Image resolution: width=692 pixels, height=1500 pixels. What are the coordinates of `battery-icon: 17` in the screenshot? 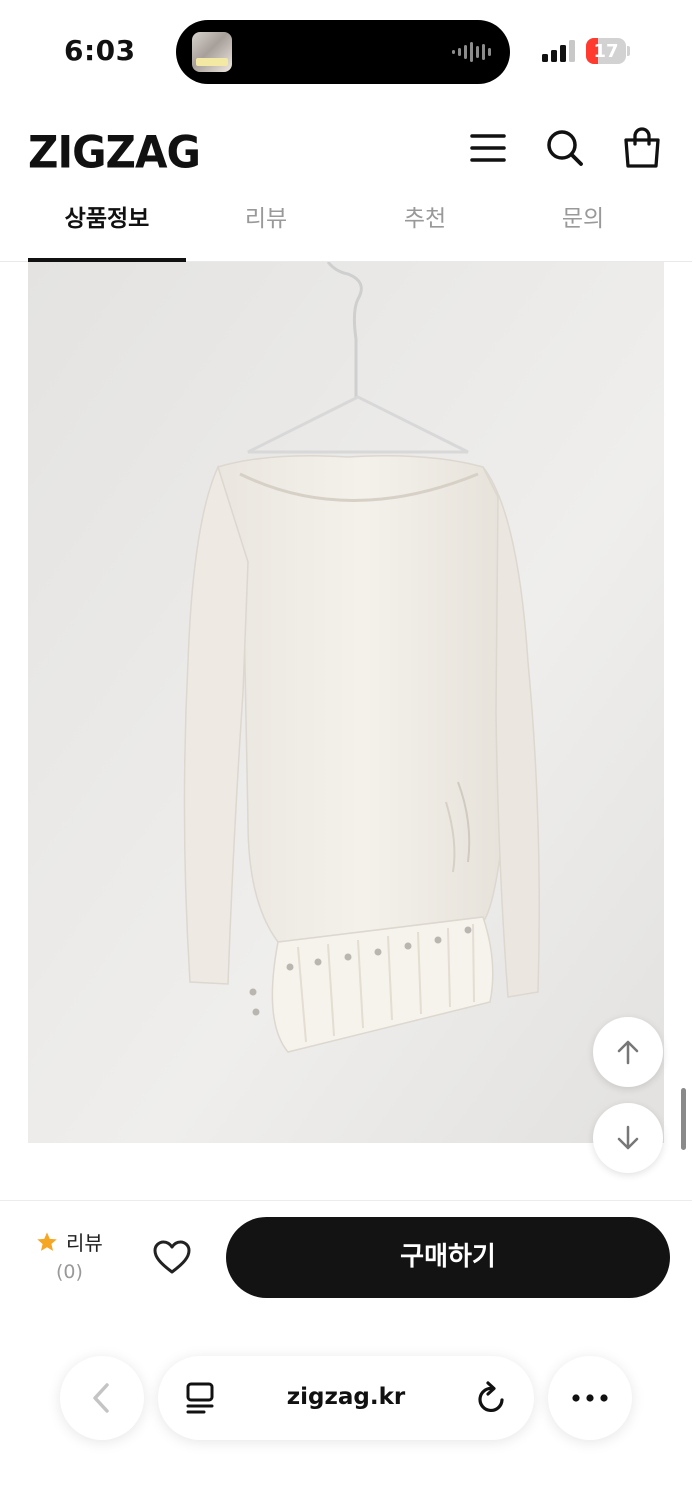 It's located at (608, 51).